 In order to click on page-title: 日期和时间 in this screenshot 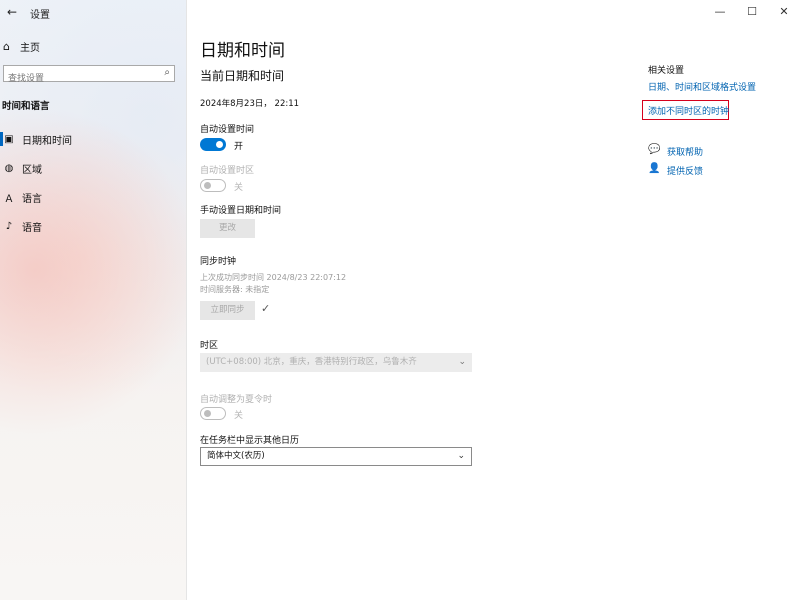, I will do `click(242, 51)`.